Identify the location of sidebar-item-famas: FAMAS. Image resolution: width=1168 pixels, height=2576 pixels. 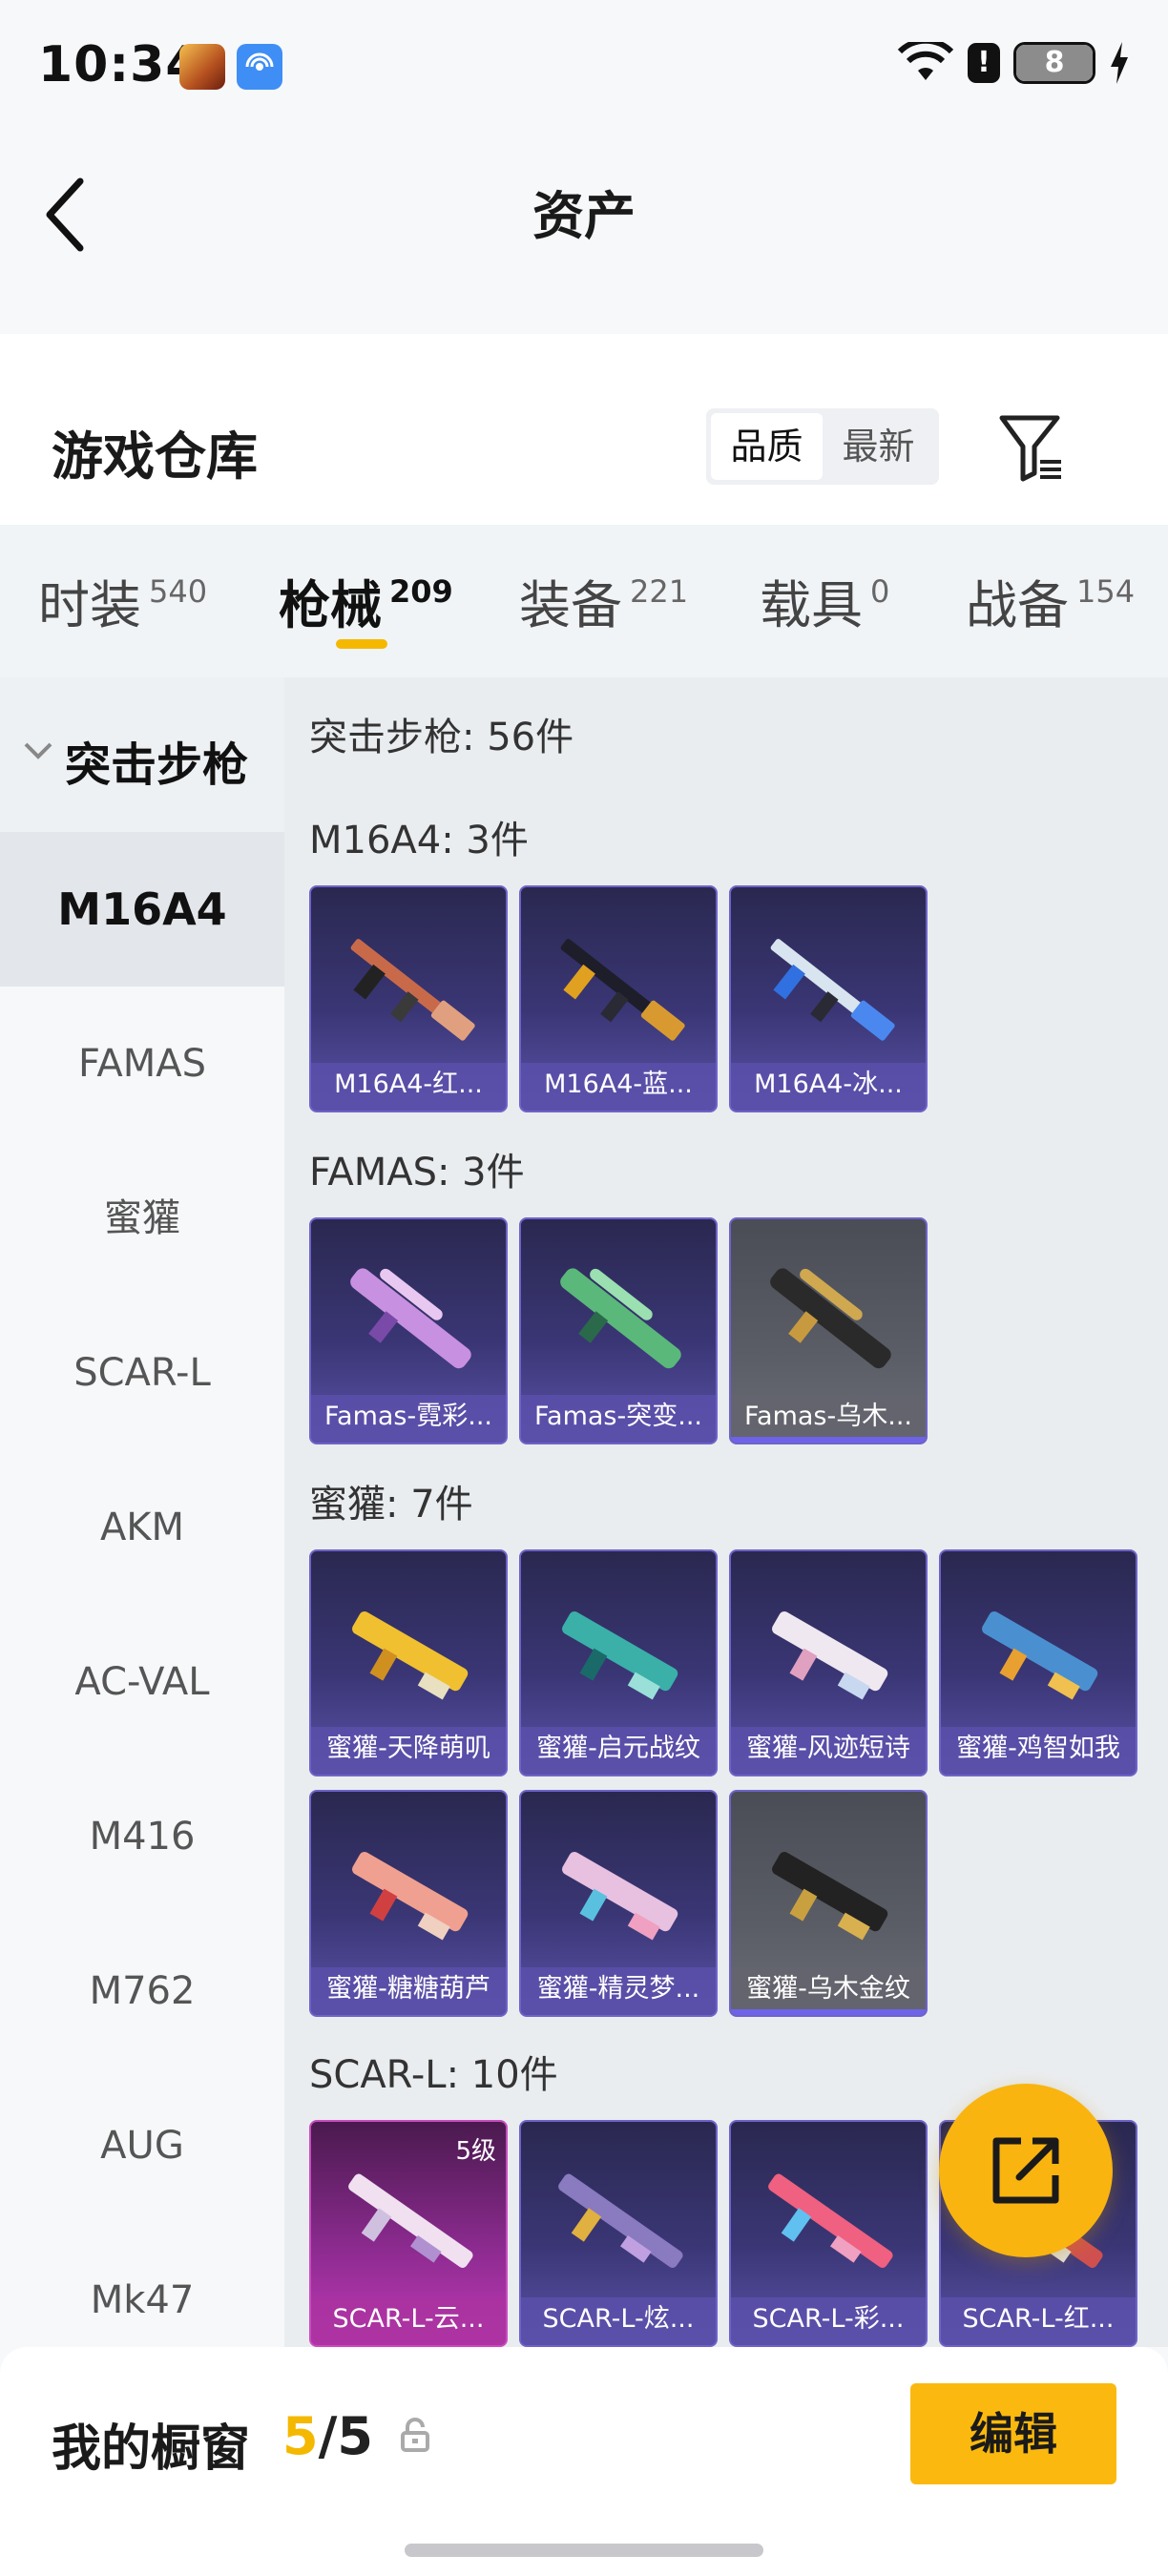
(142, 1064).